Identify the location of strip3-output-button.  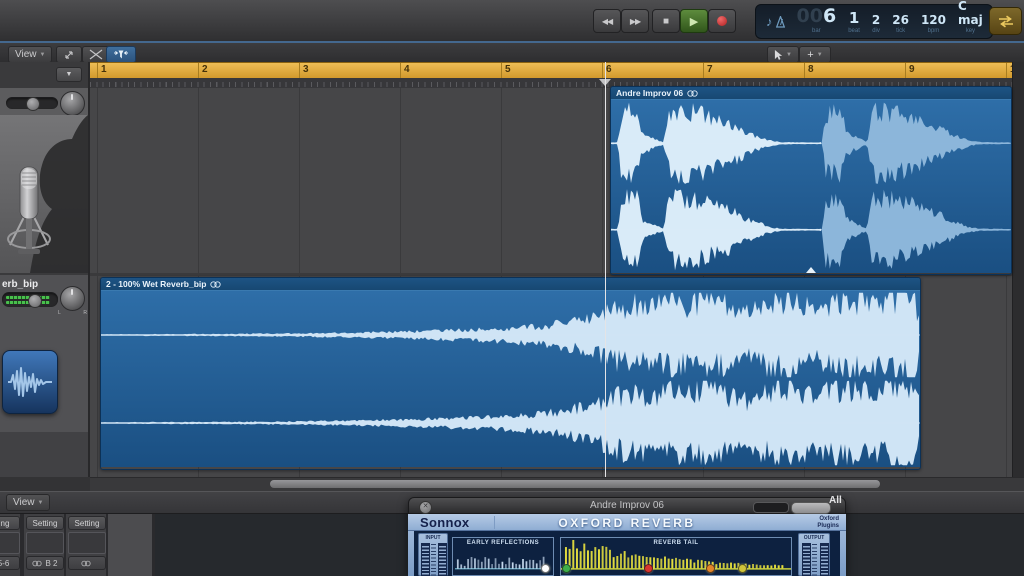
(87, 563).